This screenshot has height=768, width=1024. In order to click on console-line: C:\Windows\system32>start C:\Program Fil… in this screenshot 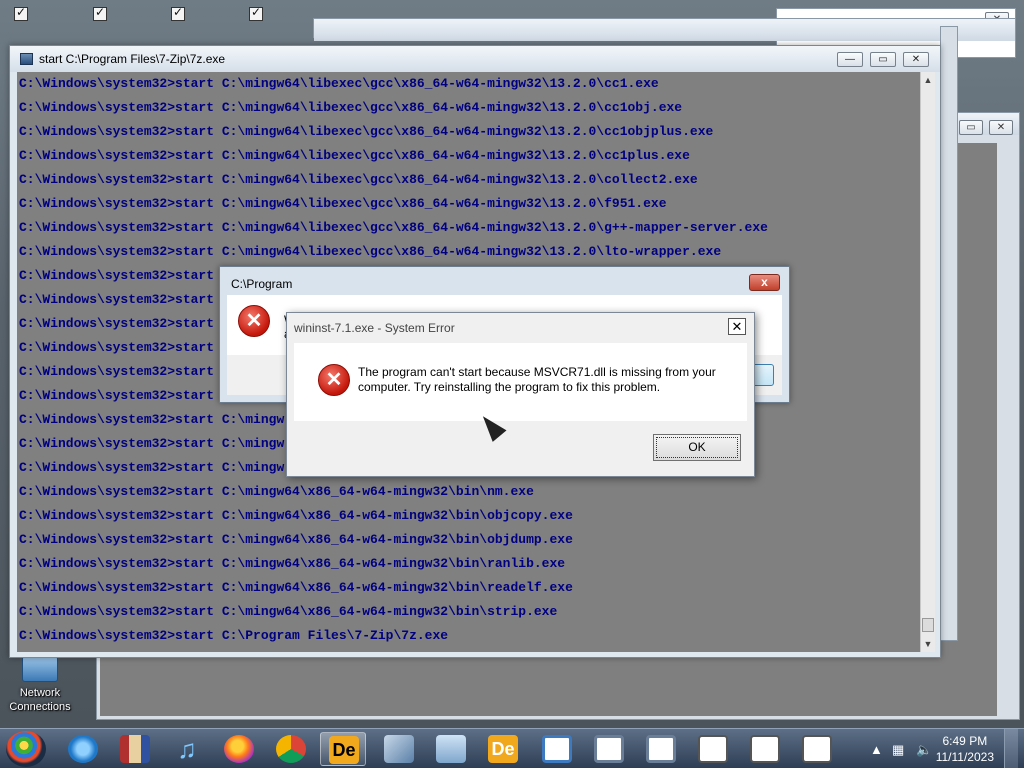, I will do `click(234, 635)`.